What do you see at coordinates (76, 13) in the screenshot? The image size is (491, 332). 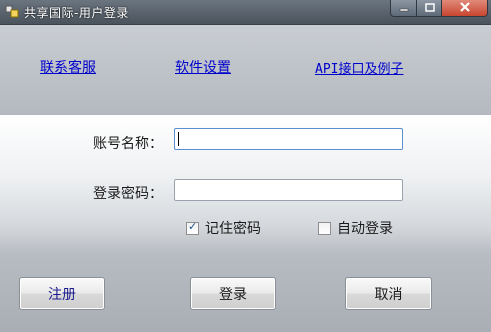 I see `window-title: 共享国际-用户登录` at bounding box center [76, 13].